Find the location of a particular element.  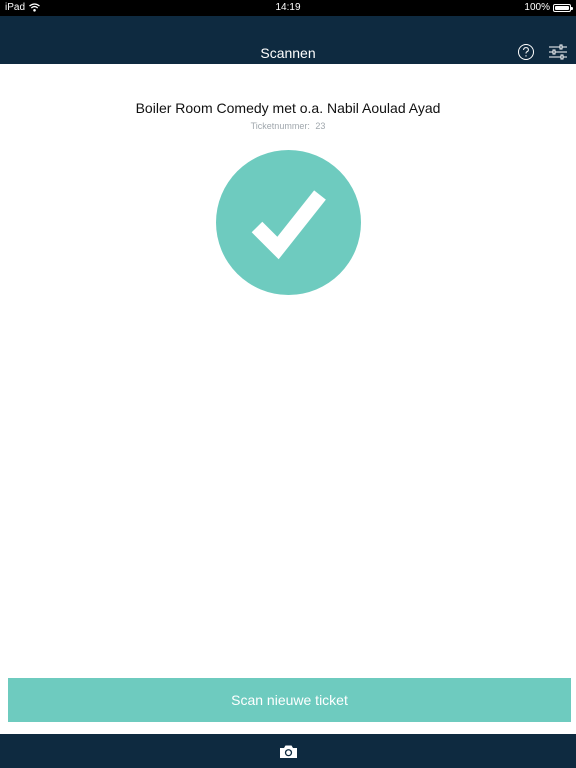

status-time: 14:19 is located at coordinates (288, 7).